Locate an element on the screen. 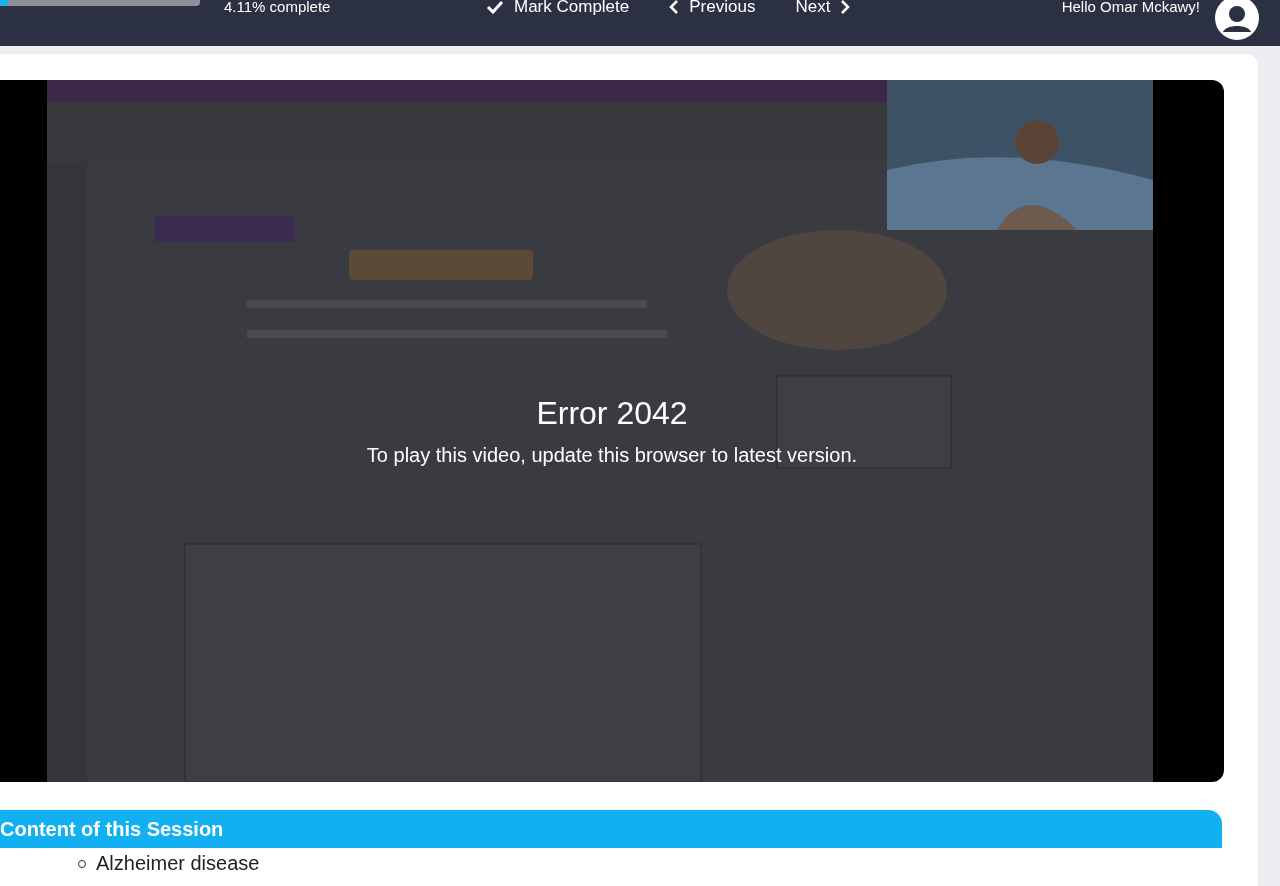 This screenshot has width=1280, height=886. chevron-right-icon is located at coordinates (845, 7).